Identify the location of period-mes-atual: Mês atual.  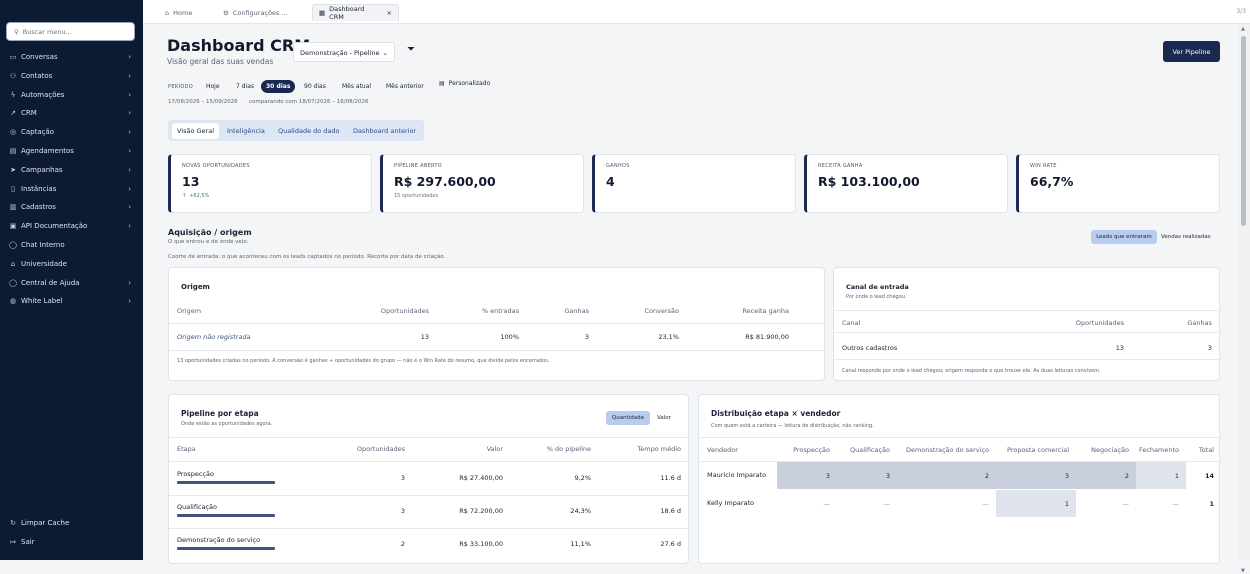
(356, 86).